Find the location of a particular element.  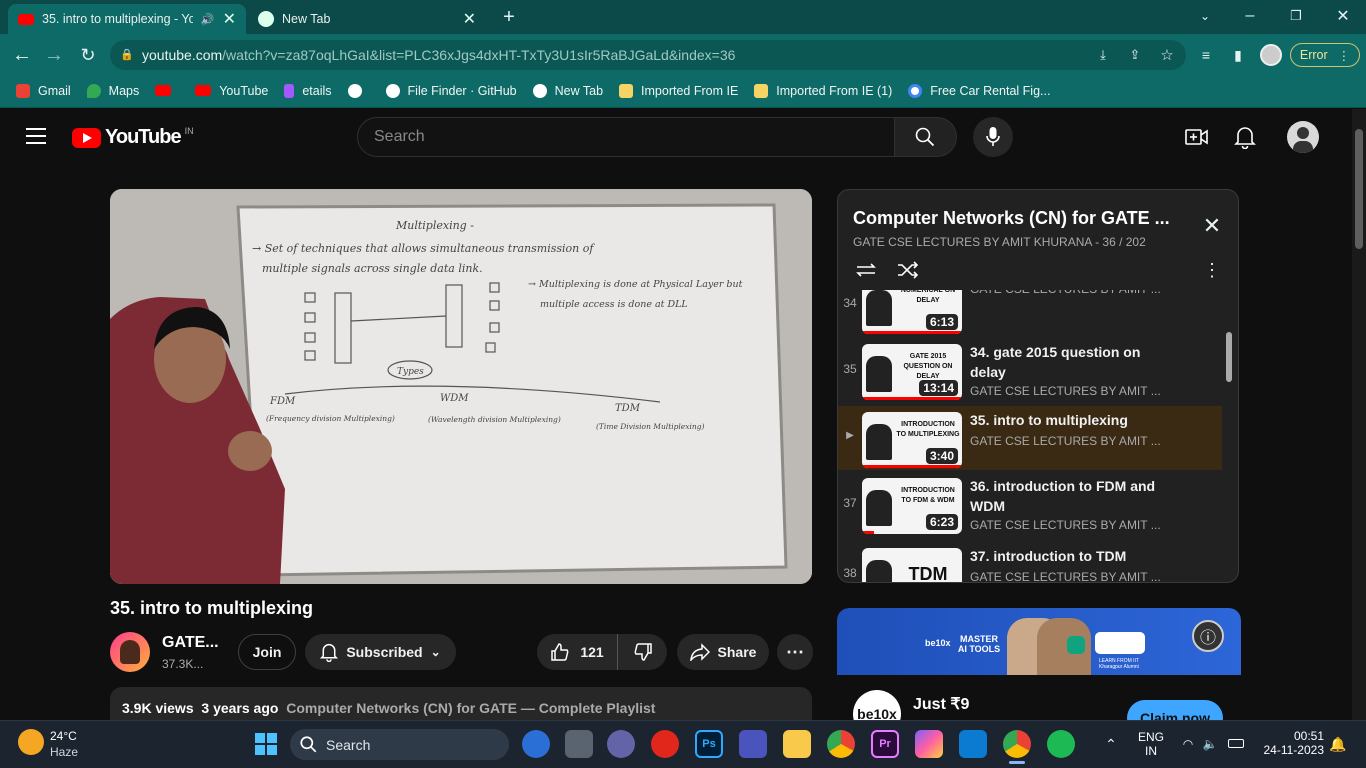

bookmark-folder-ie: Imported From IE is located at coordinates (678, 90).